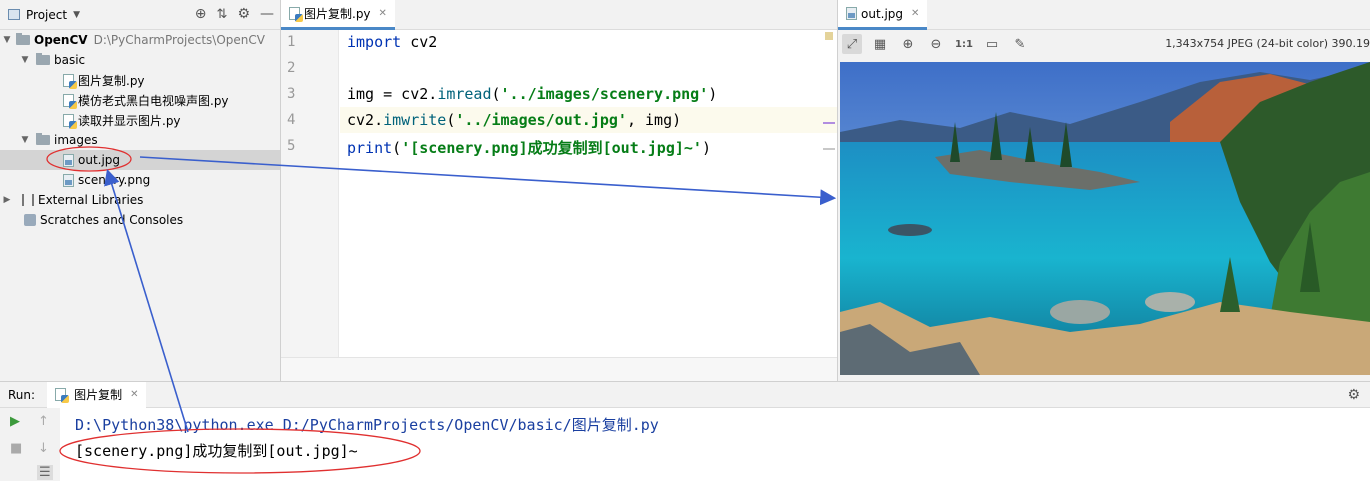  Describe the element at coordinates (529, 147) in the screenshot. I see `code-line-5: print('[scenery.png]成功复制到[out.jpg]~')` at that location.